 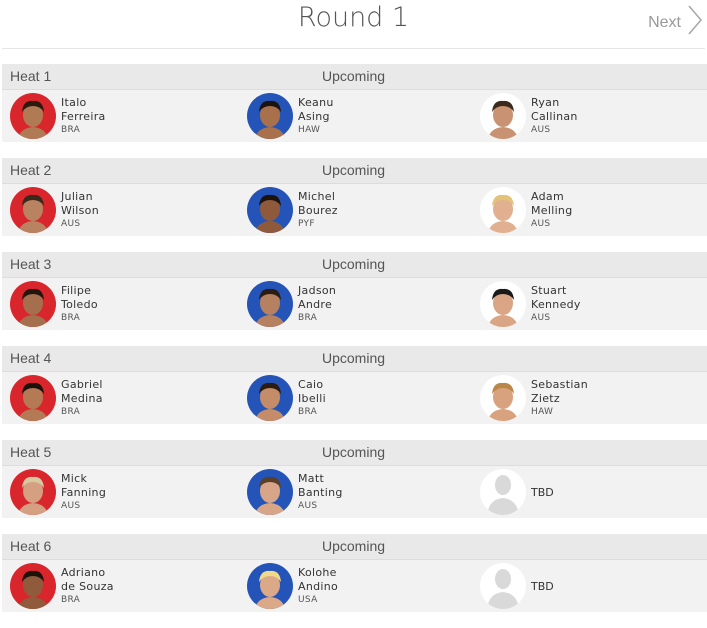 I want to click on surfer-last-name: Medina, so click(x=82, y=398).